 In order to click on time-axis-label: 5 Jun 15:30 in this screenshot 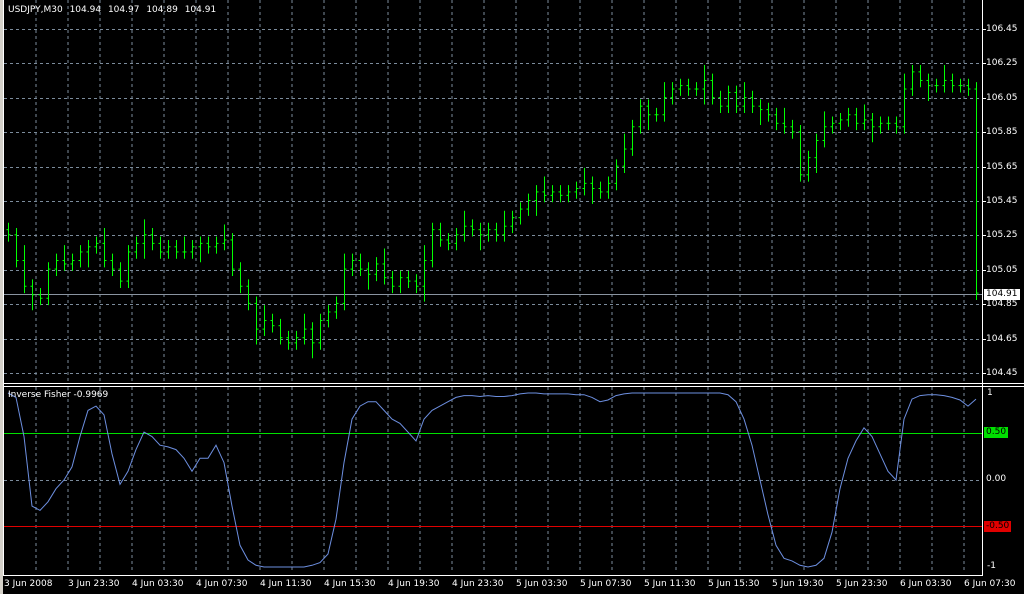, I will do `click(734, 584)`.